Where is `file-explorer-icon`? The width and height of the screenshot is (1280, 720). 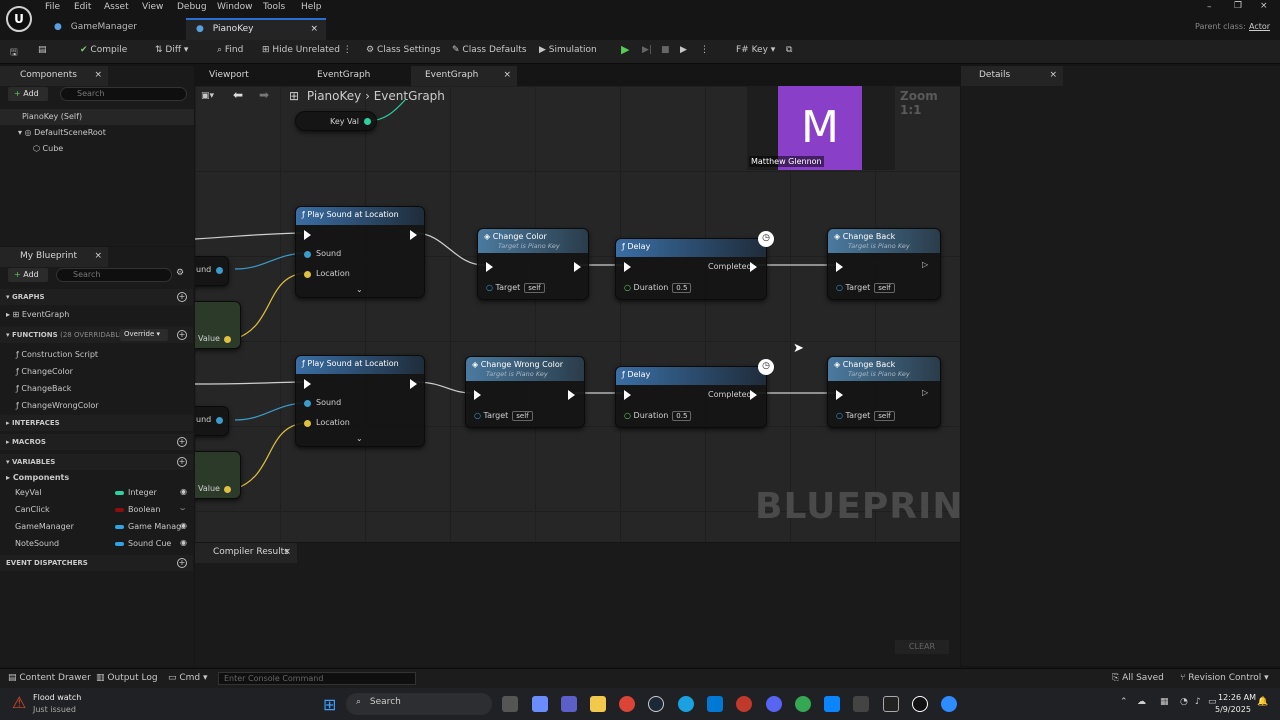 file-explorer-icon is located at coordinates (598, 704).